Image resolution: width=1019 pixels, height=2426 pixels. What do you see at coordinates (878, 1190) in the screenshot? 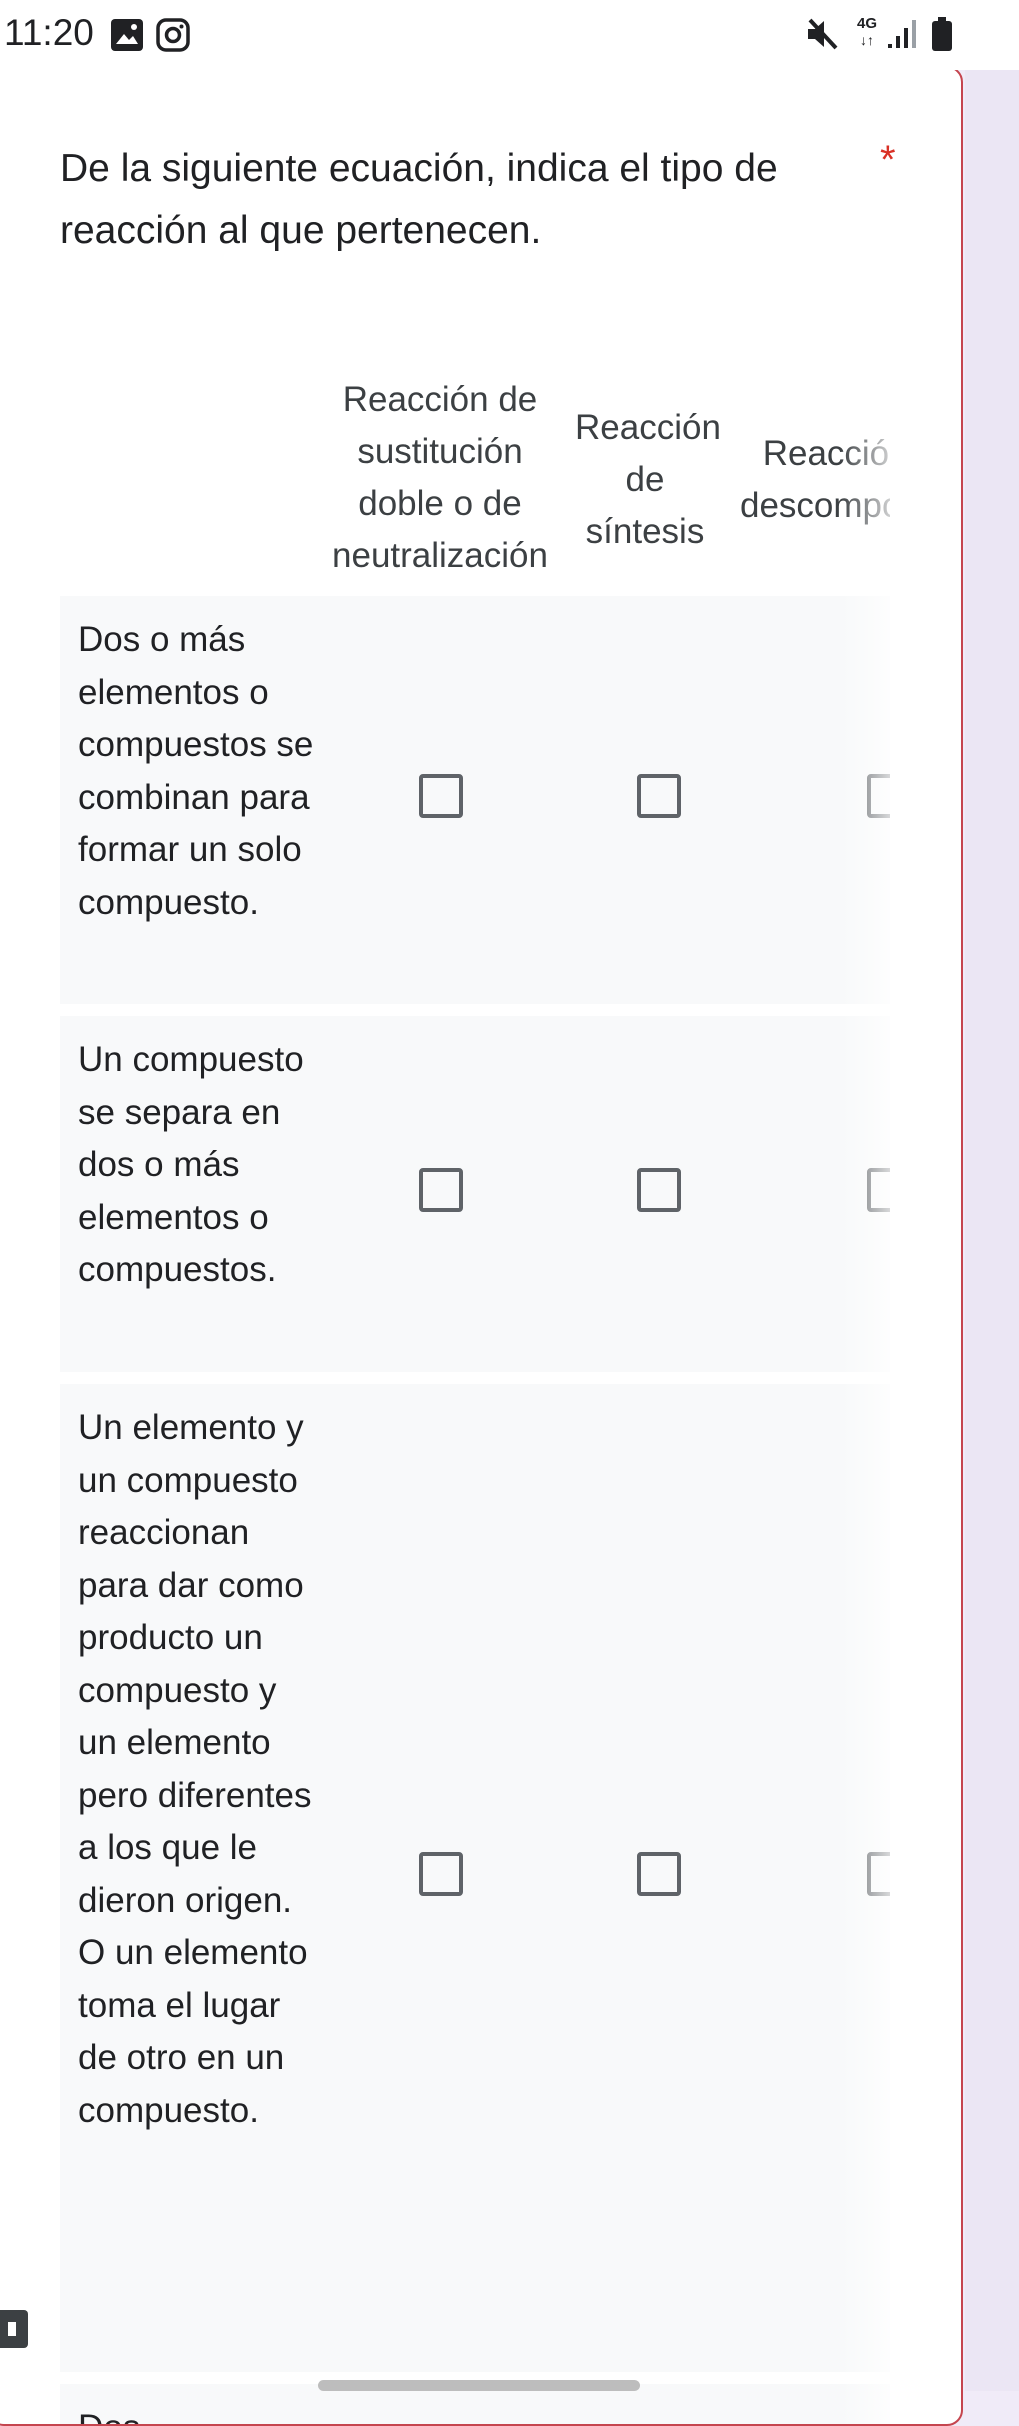
I see `checkbox-row2-descomposicion` at bounding box center [878, 1190].